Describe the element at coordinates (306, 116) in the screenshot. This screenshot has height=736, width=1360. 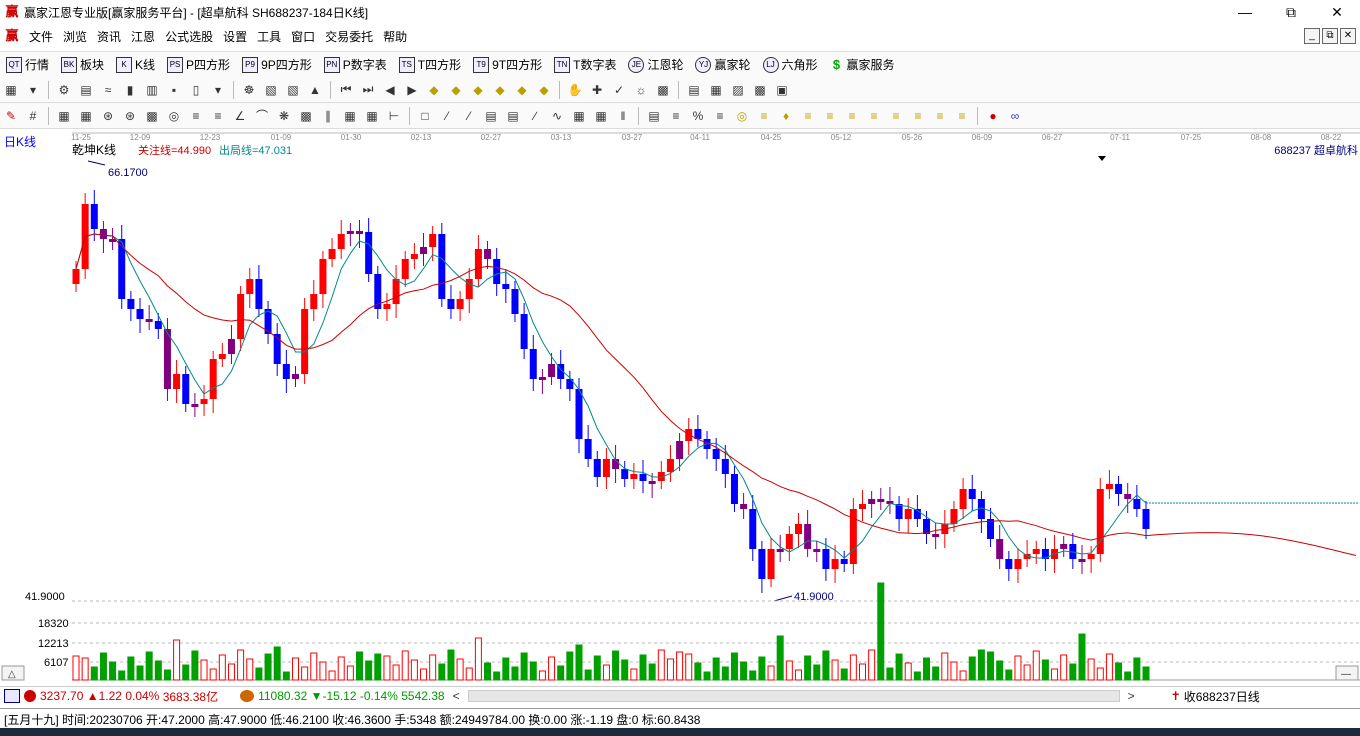
I see `box-icon: ▩` at that location.